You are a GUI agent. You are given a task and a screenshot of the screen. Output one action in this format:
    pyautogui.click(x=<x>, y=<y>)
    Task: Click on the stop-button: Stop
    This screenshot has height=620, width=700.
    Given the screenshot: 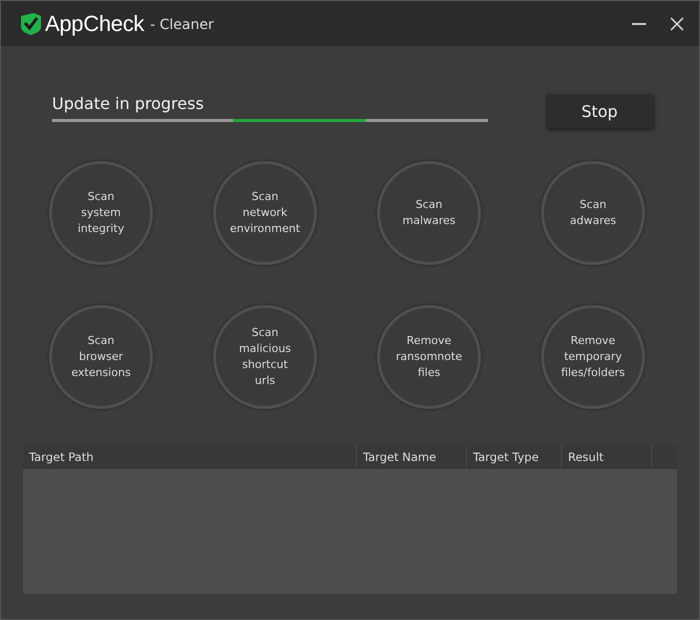 What is the action you would take?
    pyautogui.click(x=599, y=111)
    